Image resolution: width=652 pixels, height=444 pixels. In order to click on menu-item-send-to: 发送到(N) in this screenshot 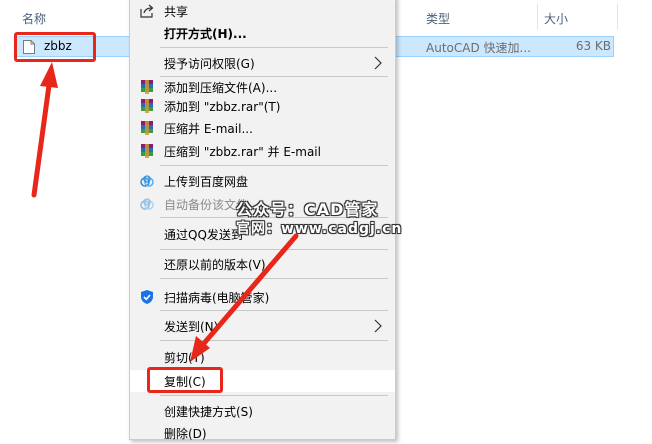, I will do `click(262, 326)`.